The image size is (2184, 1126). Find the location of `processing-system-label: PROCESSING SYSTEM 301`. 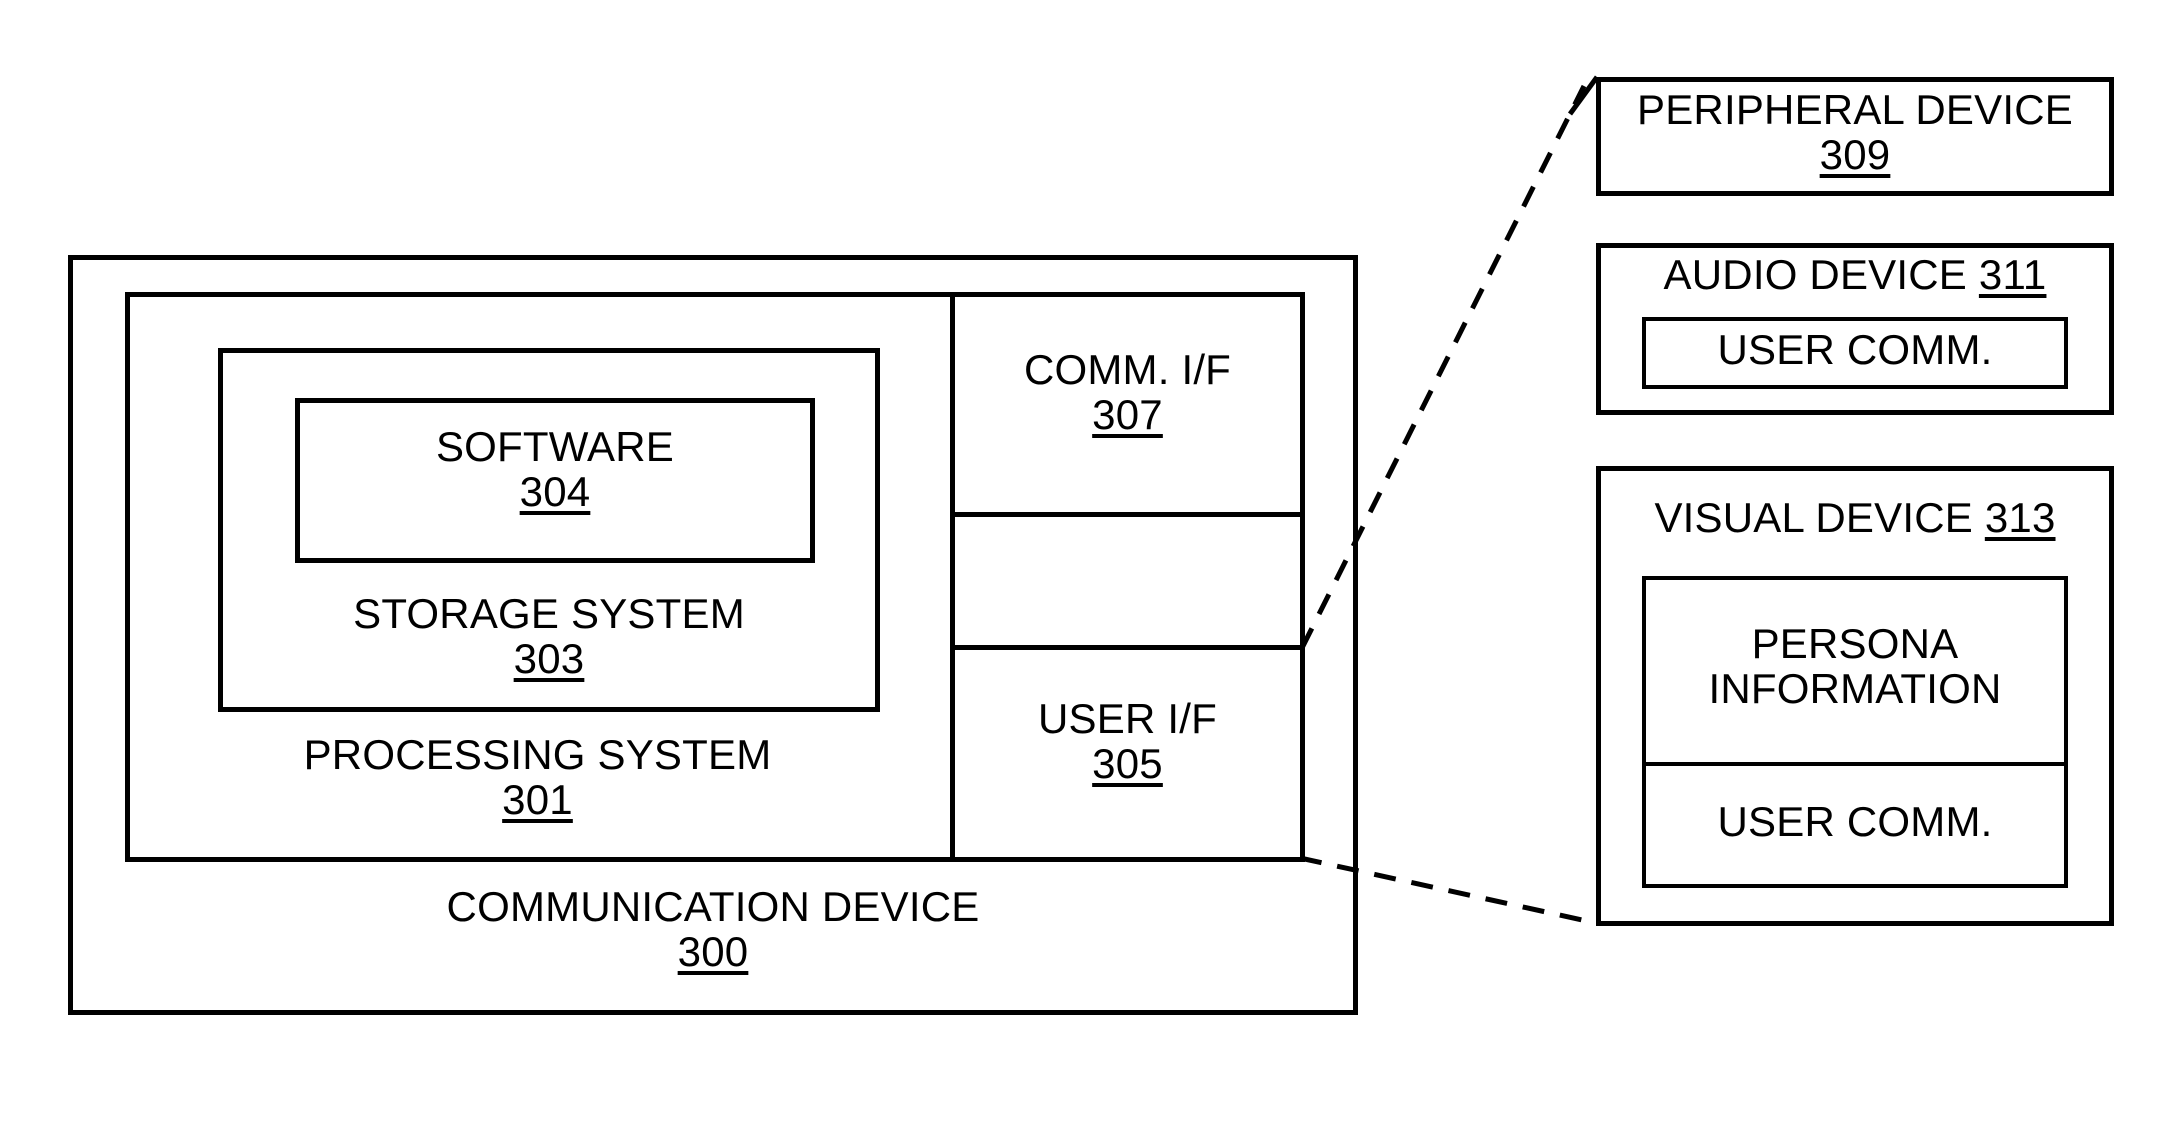

processing-system-label: PROCESSING SYSTEM 301 is located at coordinates (537, 777).